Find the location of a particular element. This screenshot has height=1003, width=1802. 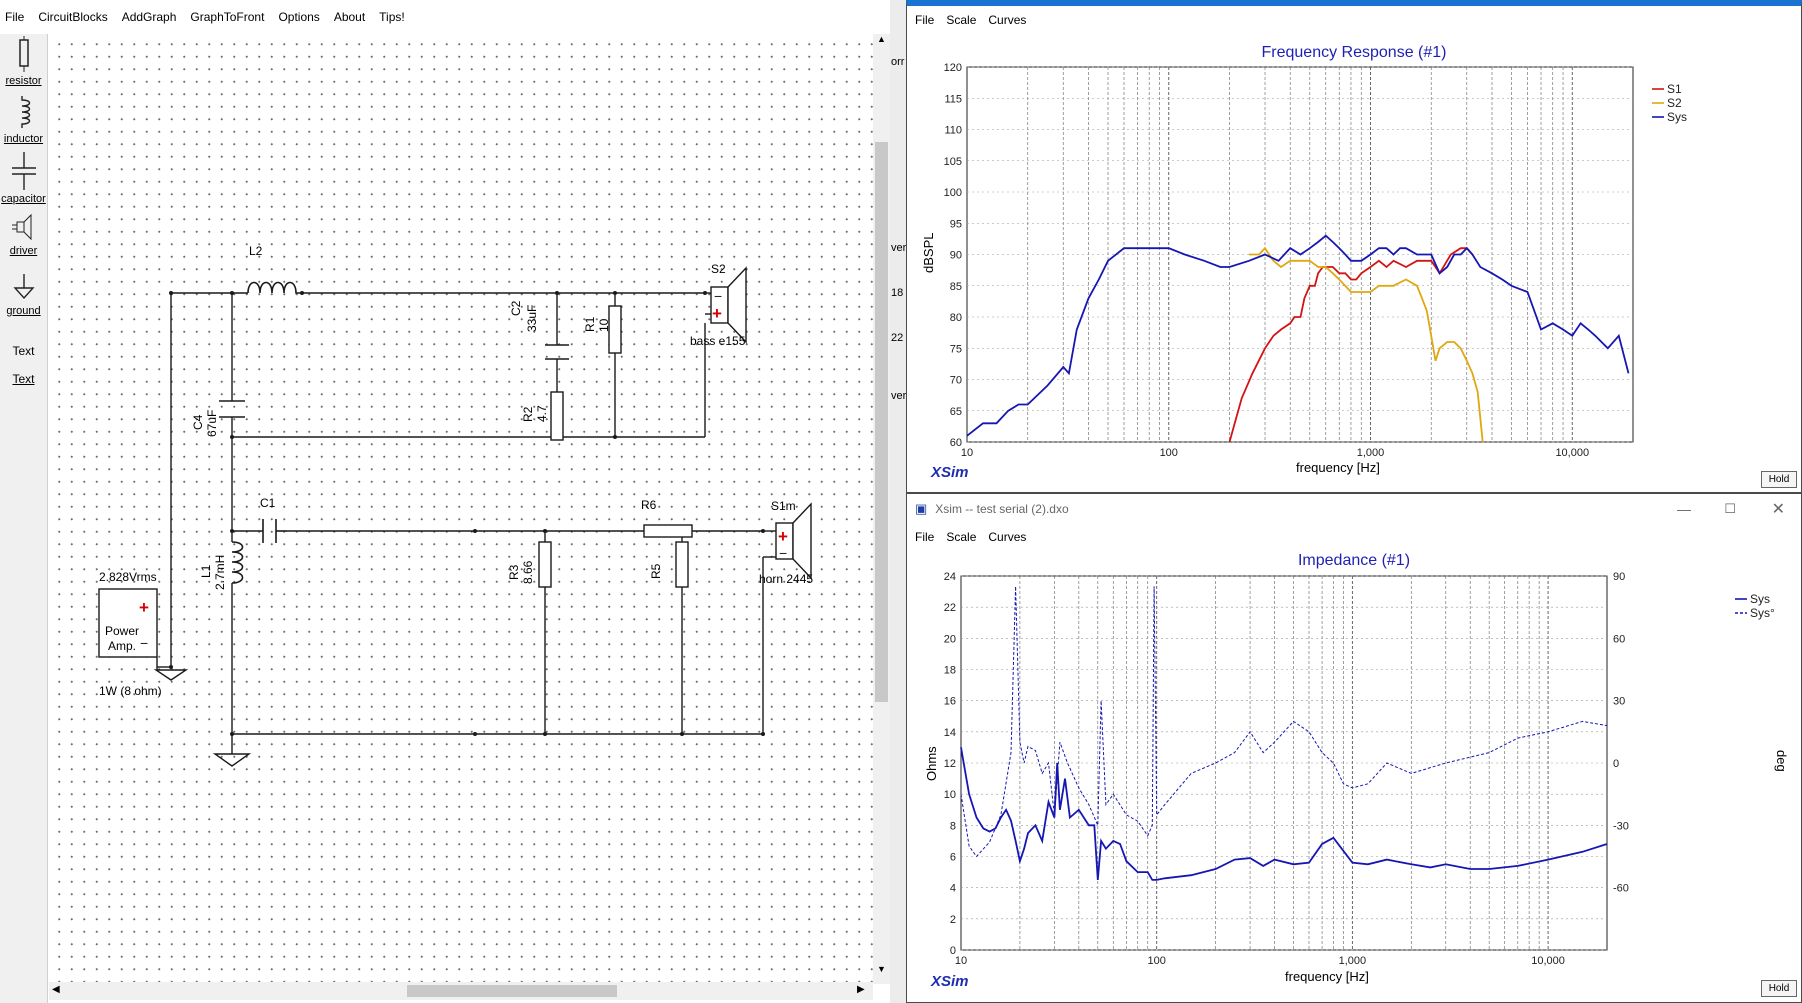

imp-brand-logo: XSim is located at coordinates (950, 981).